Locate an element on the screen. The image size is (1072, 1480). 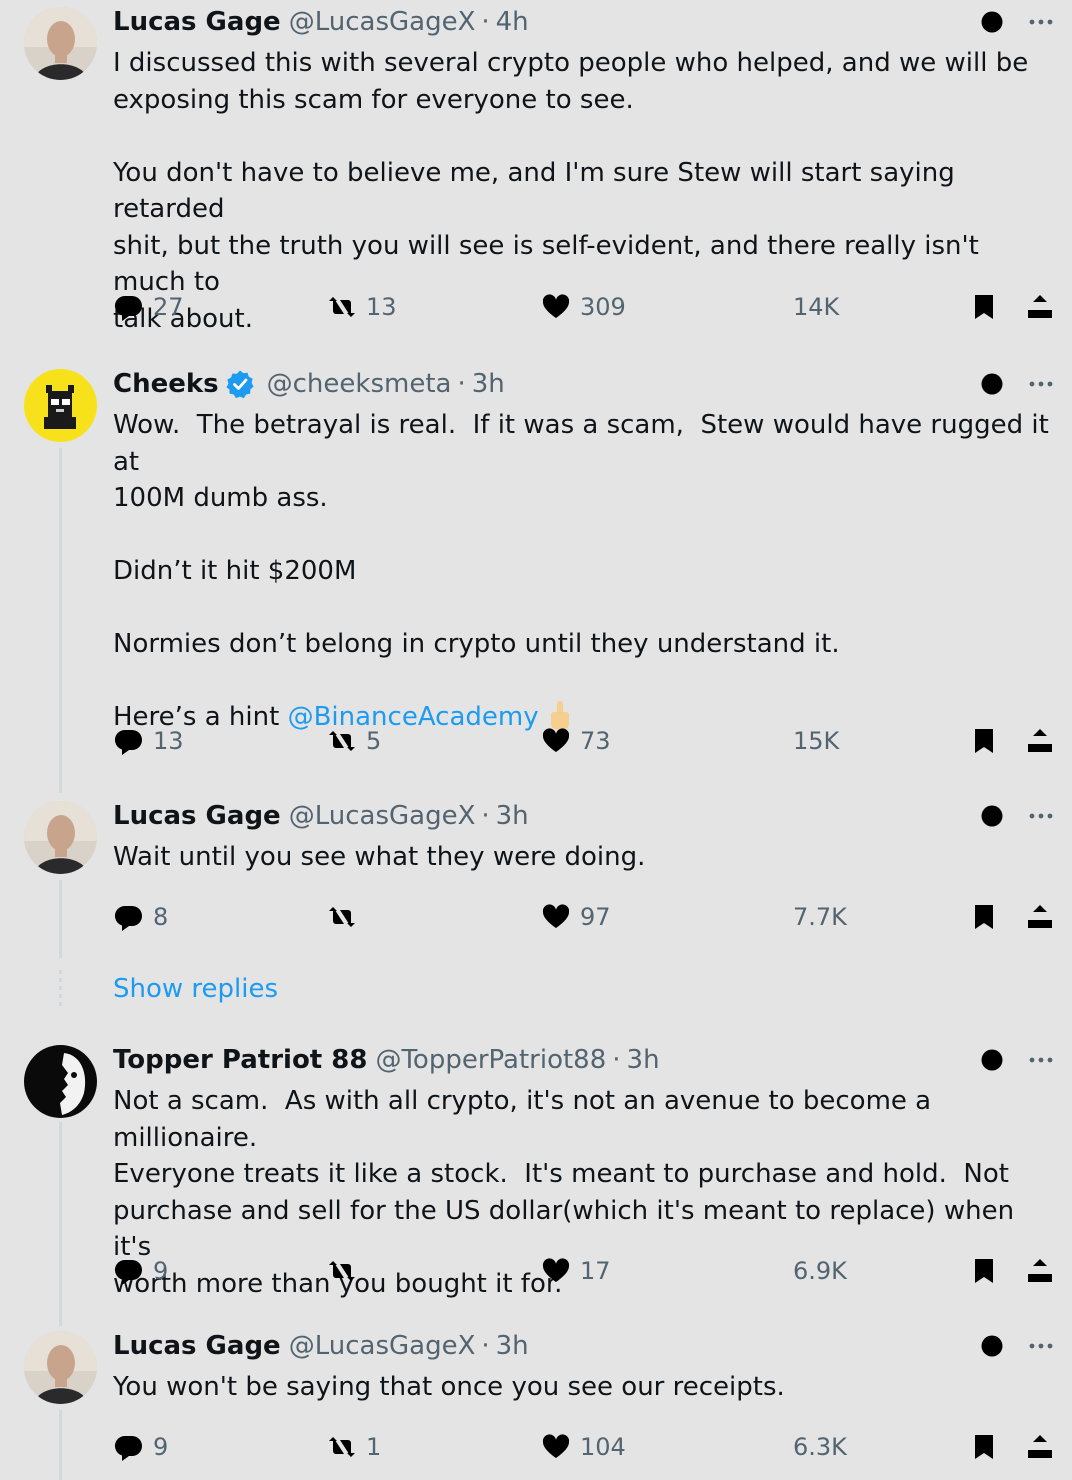
like-count: 97 is located at coordinates (595, 917).